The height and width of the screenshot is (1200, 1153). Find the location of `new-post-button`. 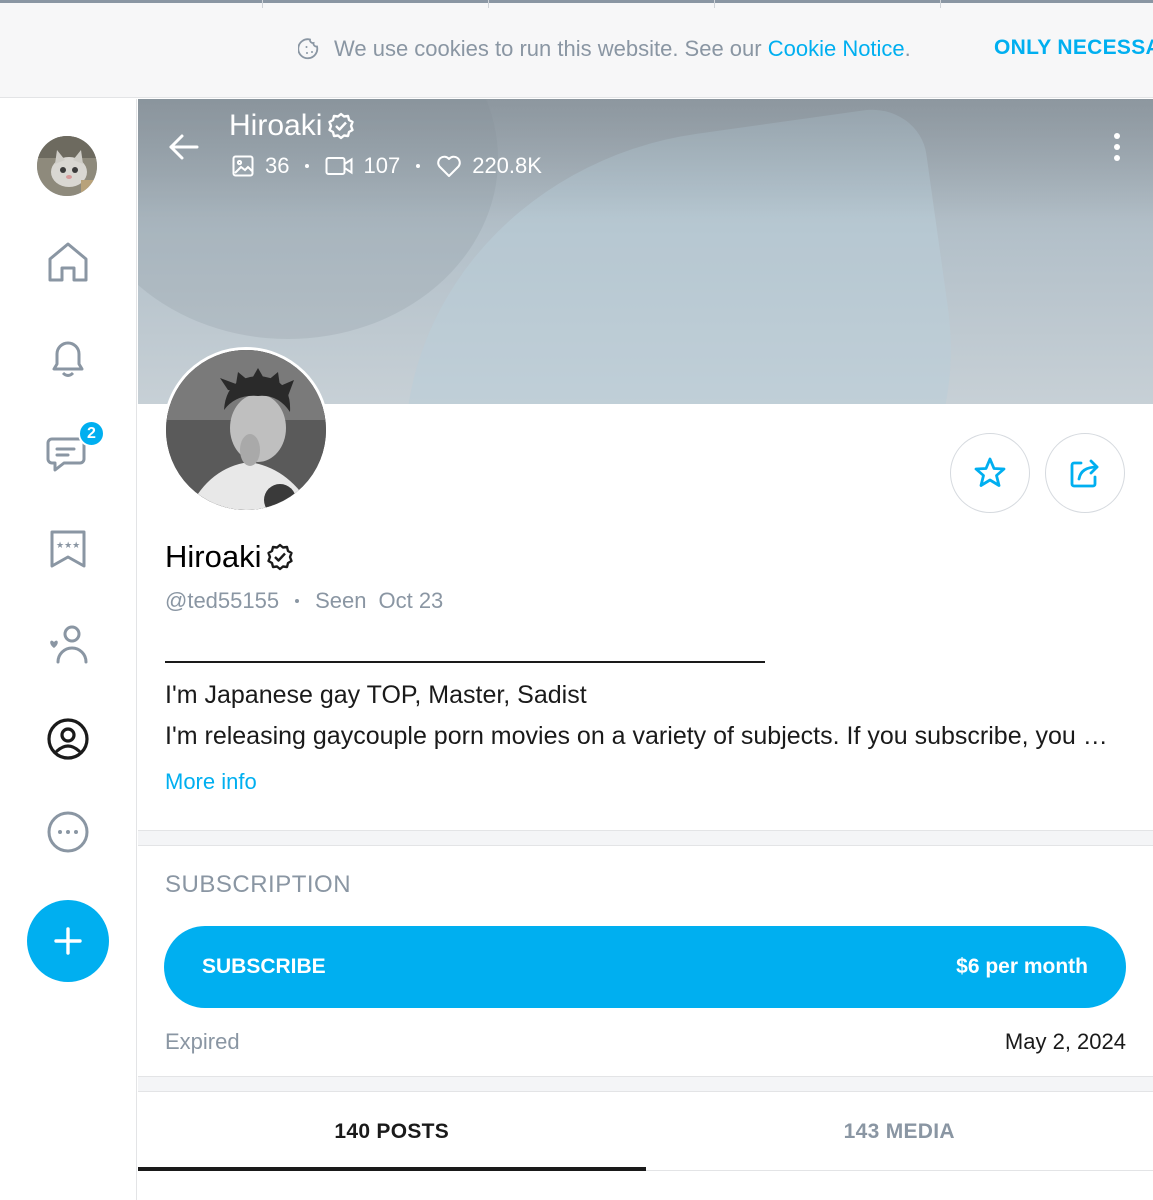

new-post-button is located at coordinates (68, 941).